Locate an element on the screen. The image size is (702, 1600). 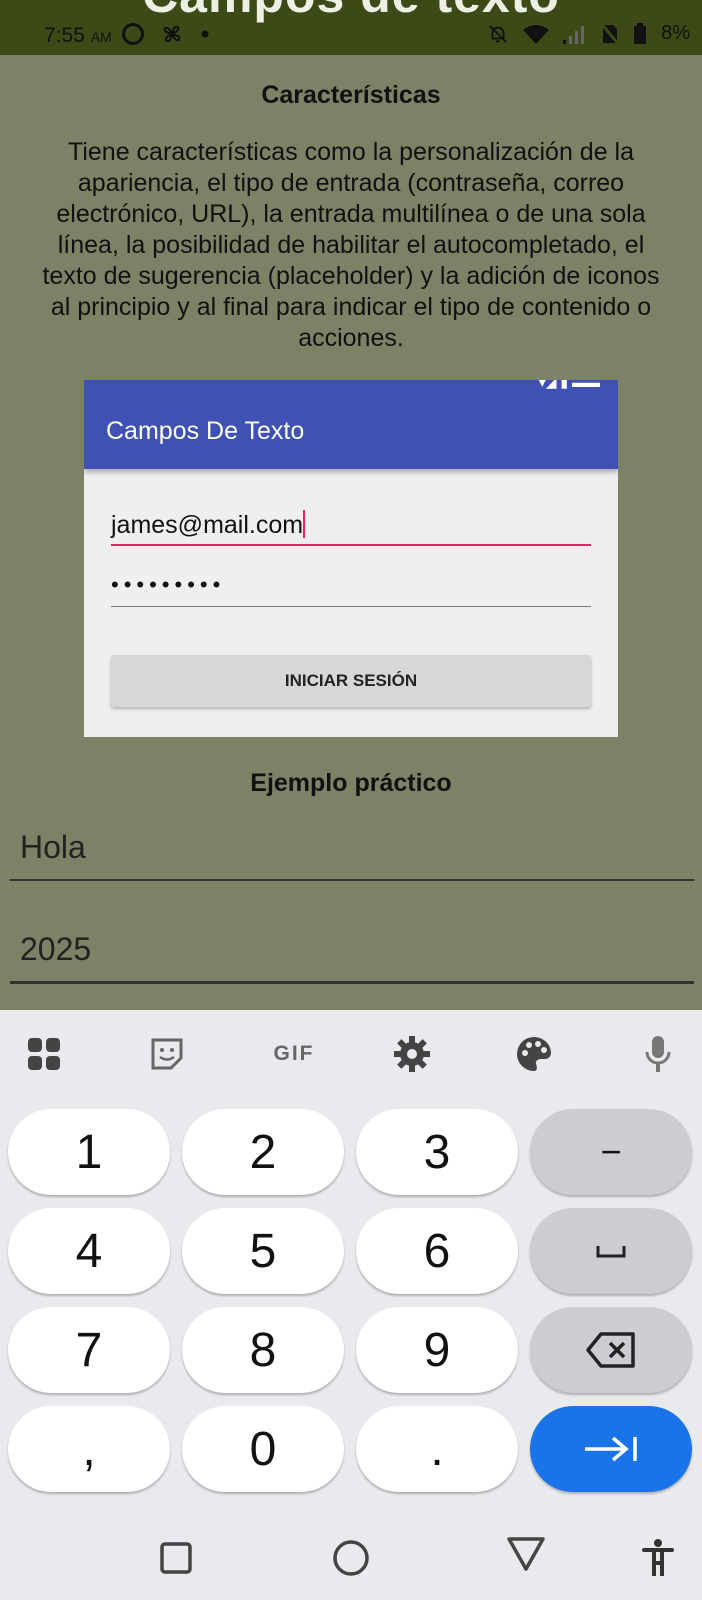
back-icon is located at coordinates (526, 1554).